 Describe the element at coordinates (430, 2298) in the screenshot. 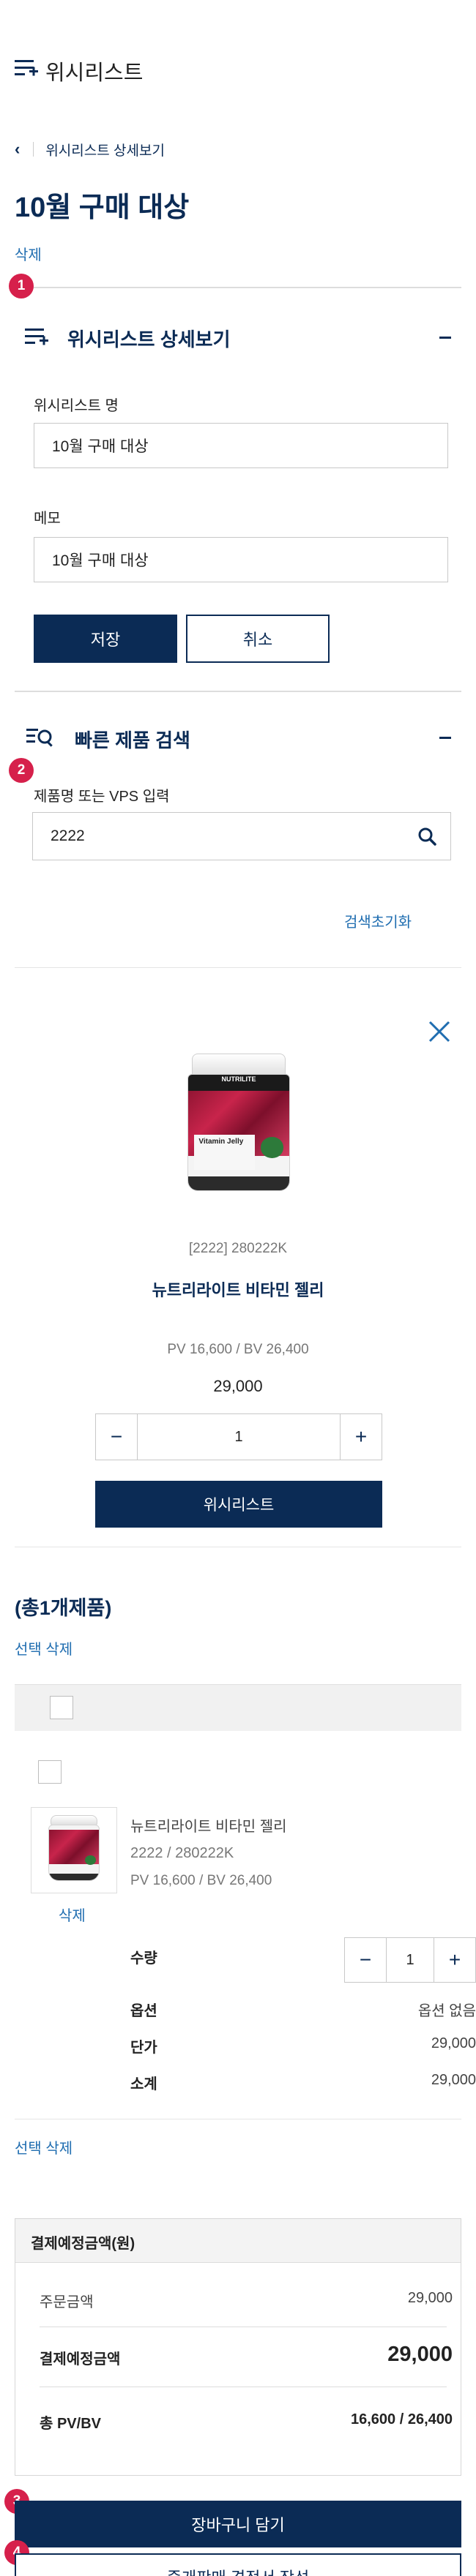

I see `order-amount-value: 29,000` at that location.